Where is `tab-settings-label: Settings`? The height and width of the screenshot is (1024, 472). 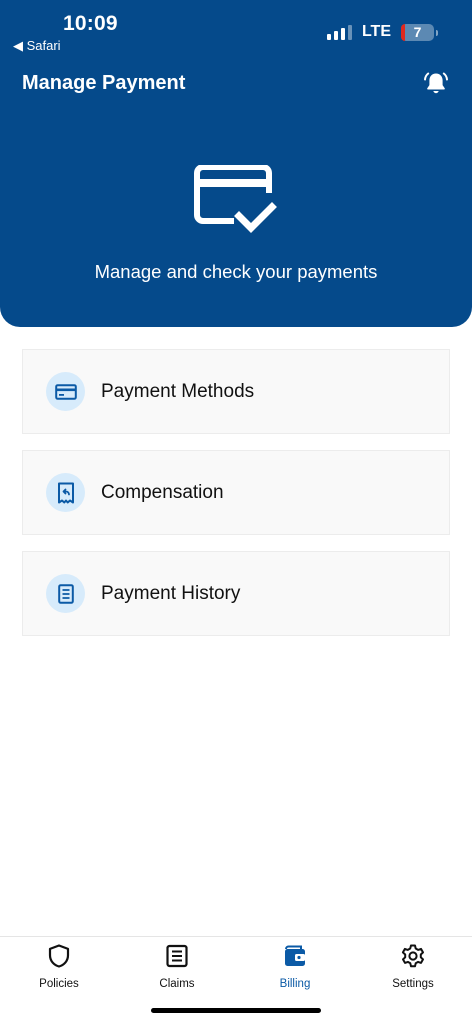 tab-settings-label: Settings is located at coordinates (413, 984).